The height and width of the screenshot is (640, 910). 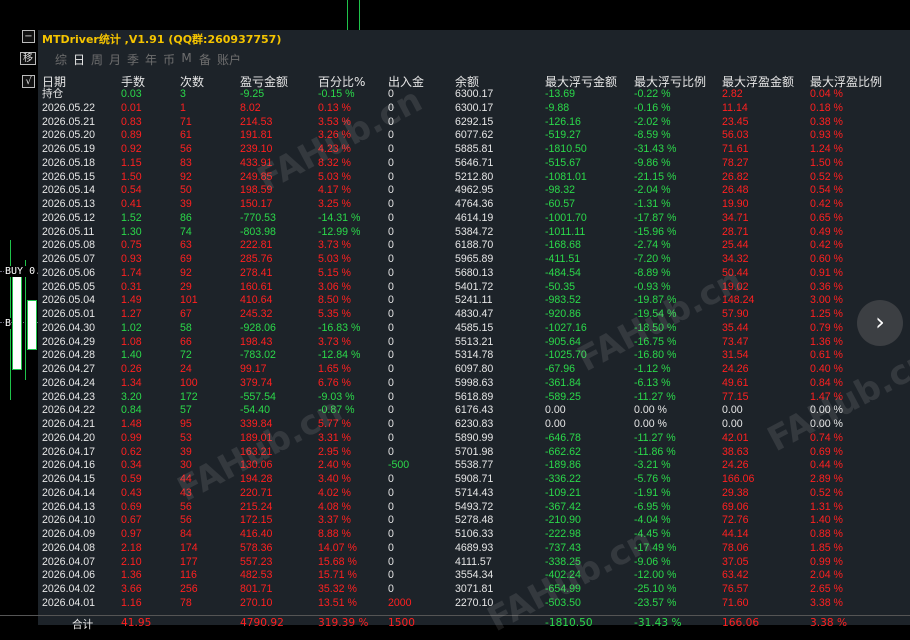 I want to click on cell-lots: 1.02, so click(x=131, y=327).